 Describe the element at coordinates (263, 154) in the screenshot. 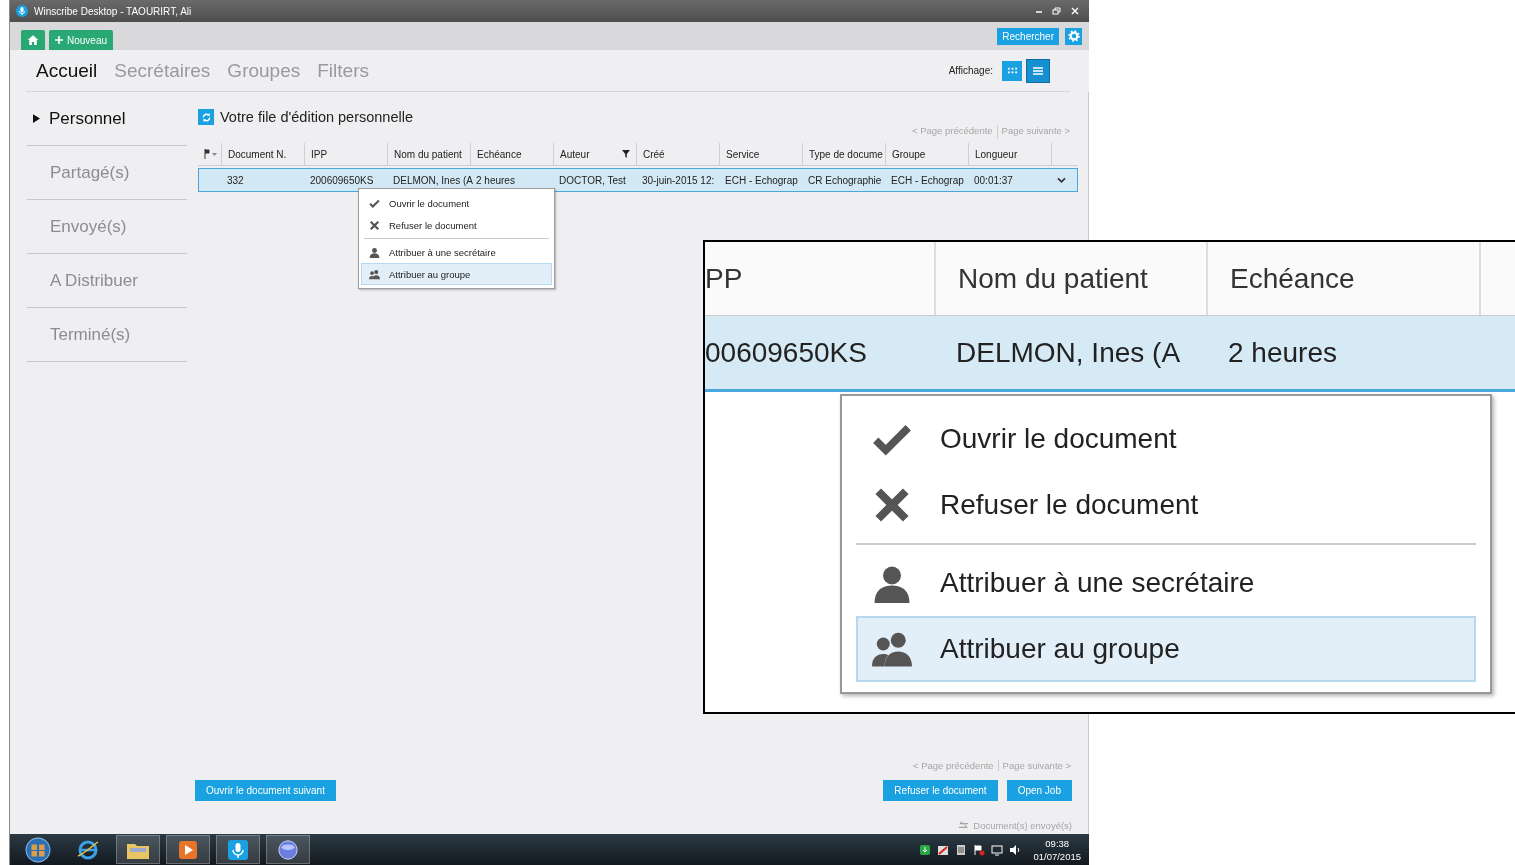

I see `column-header: Document N.` at that location.